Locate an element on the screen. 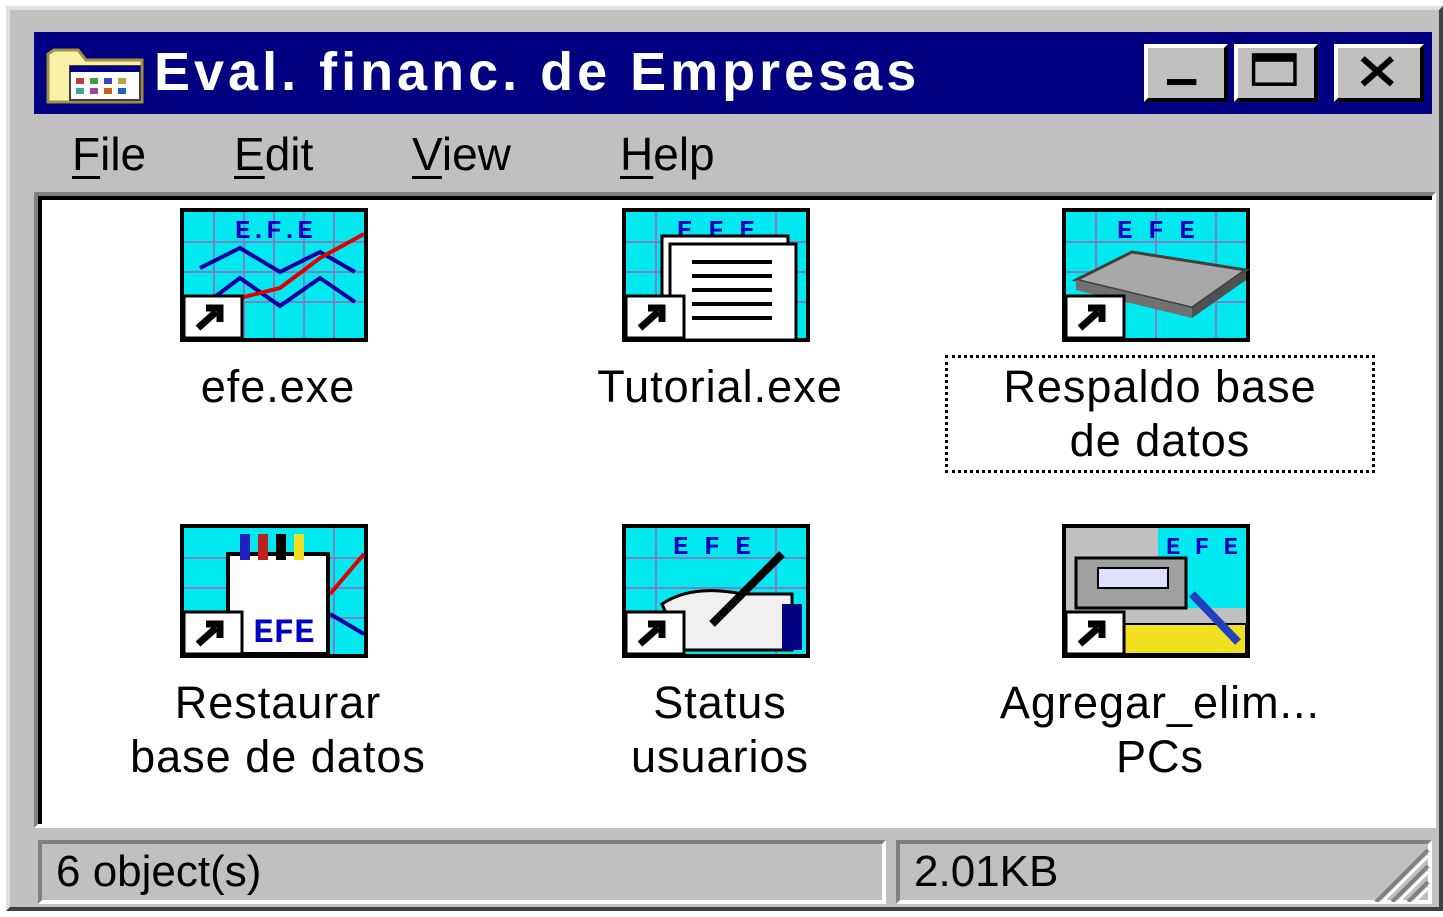 The image size is (1443, 917). efe-chart-shortcut-icon: E.F.E is located at coordinates (274, 275).